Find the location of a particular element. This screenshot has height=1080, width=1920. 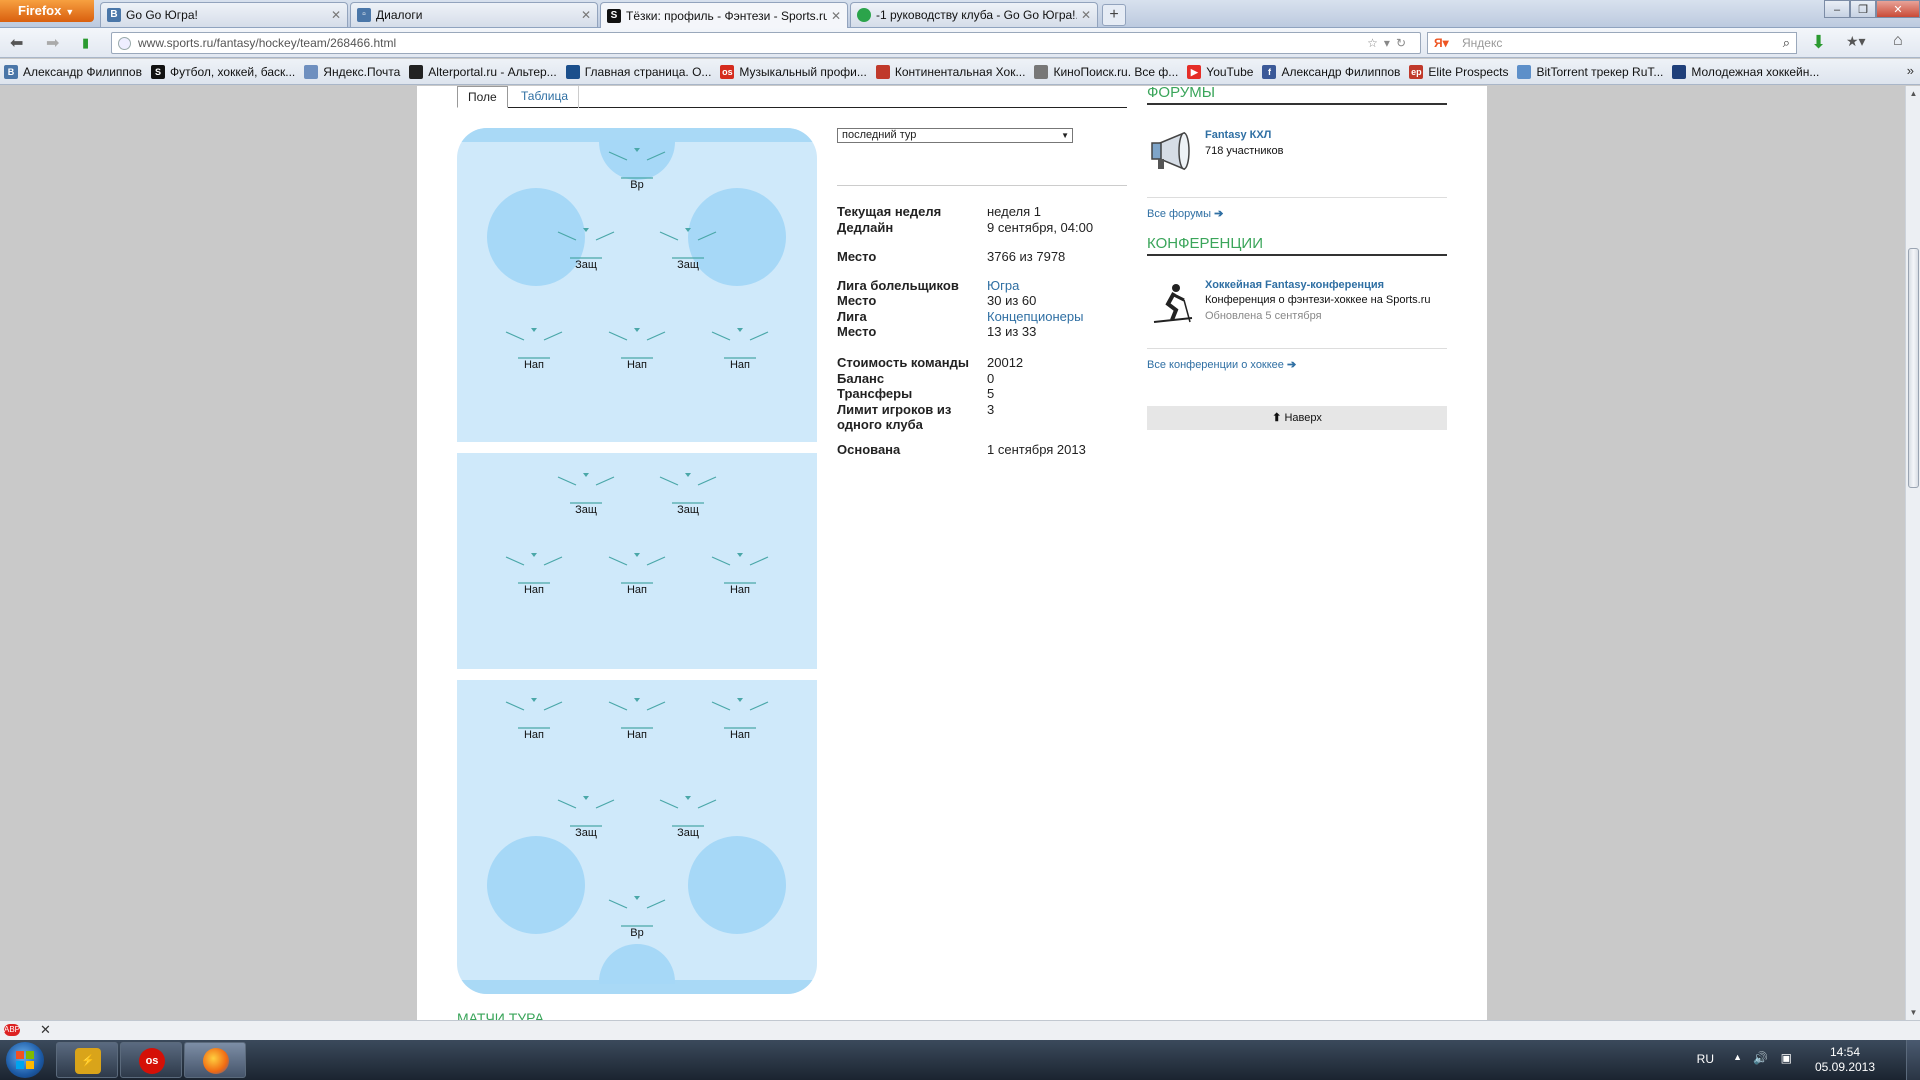

language-indicator: RU is located at coordinates (1705, 1059).